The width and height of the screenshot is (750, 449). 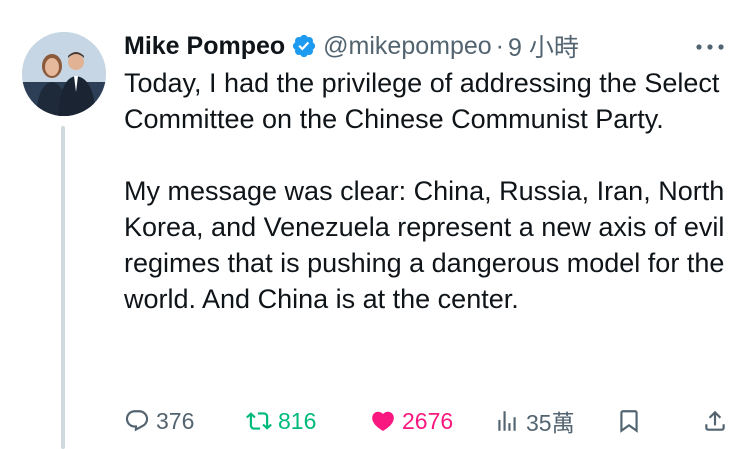 I want to click on views-button: 35萬, so click(x=534, y=421).